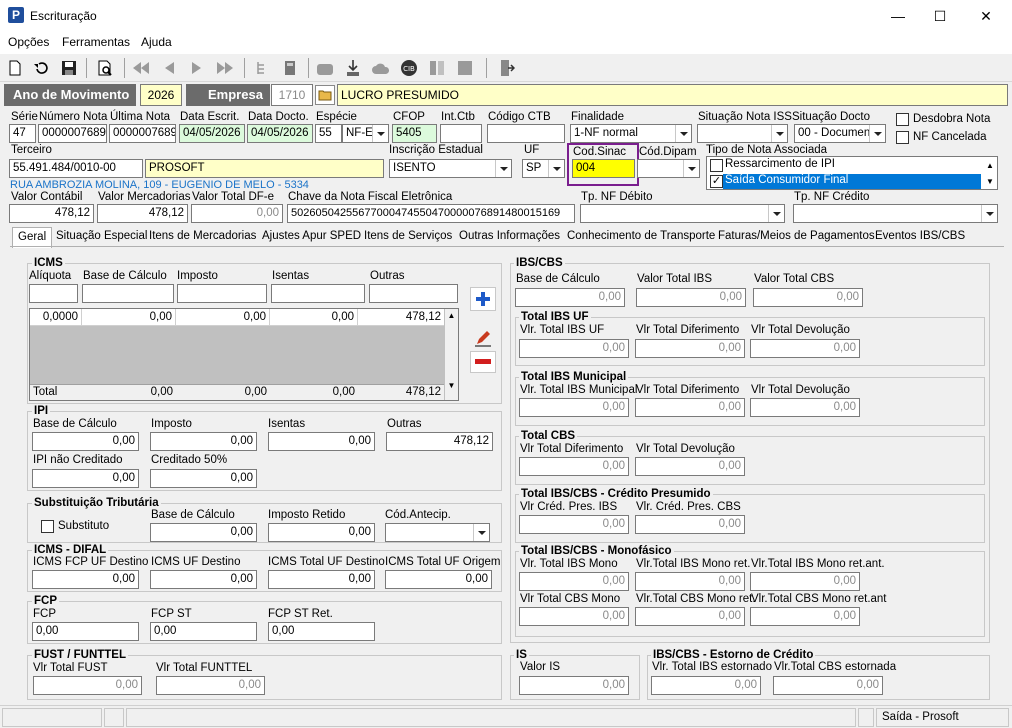 The height and width of the screenshot is (728, 1012). Describe the element at coordinates (96, 42) in the screenshot. I see `menu-ferramentas: Ferramentas` at that location.